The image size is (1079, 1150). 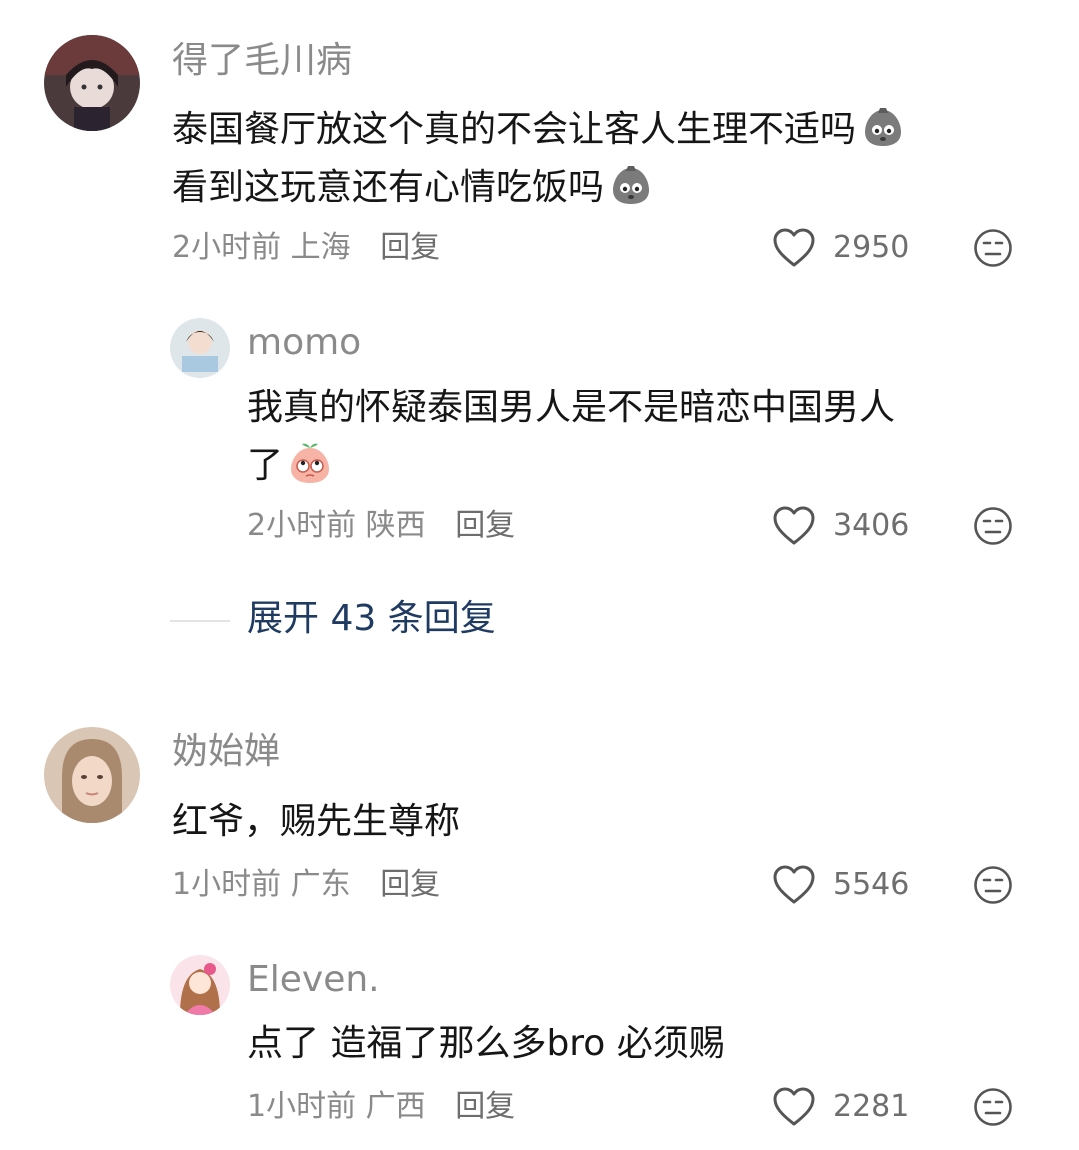 What do you see at coordinates (514, 129) in the screenshot?
I see `comment-line: 泰国餐厅放这个真的不会让客人生理不适吗` at bounding box center [514, 129].